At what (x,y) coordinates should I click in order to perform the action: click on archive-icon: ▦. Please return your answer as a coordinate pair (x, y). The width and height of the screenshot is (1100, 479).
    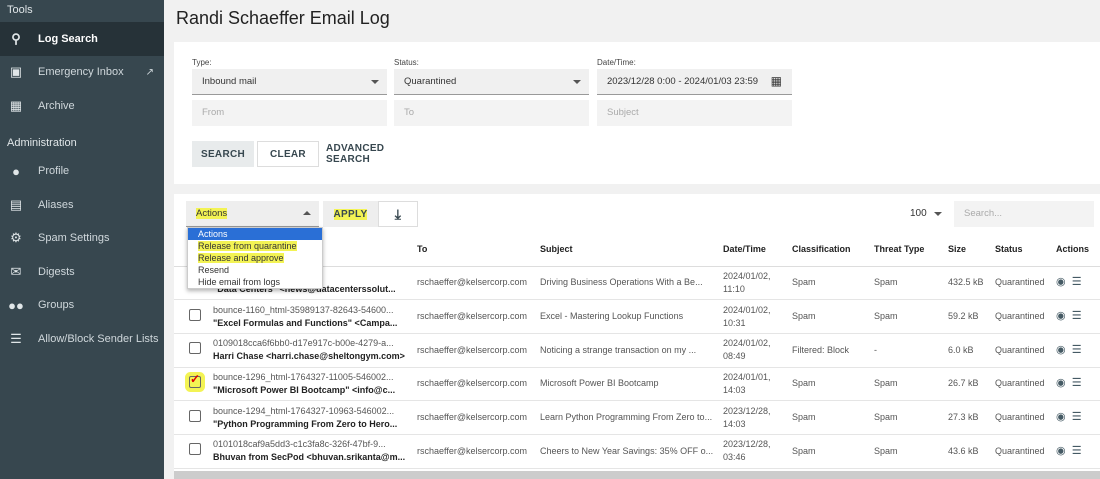
    Looking at the image, I should click on (16, 105).